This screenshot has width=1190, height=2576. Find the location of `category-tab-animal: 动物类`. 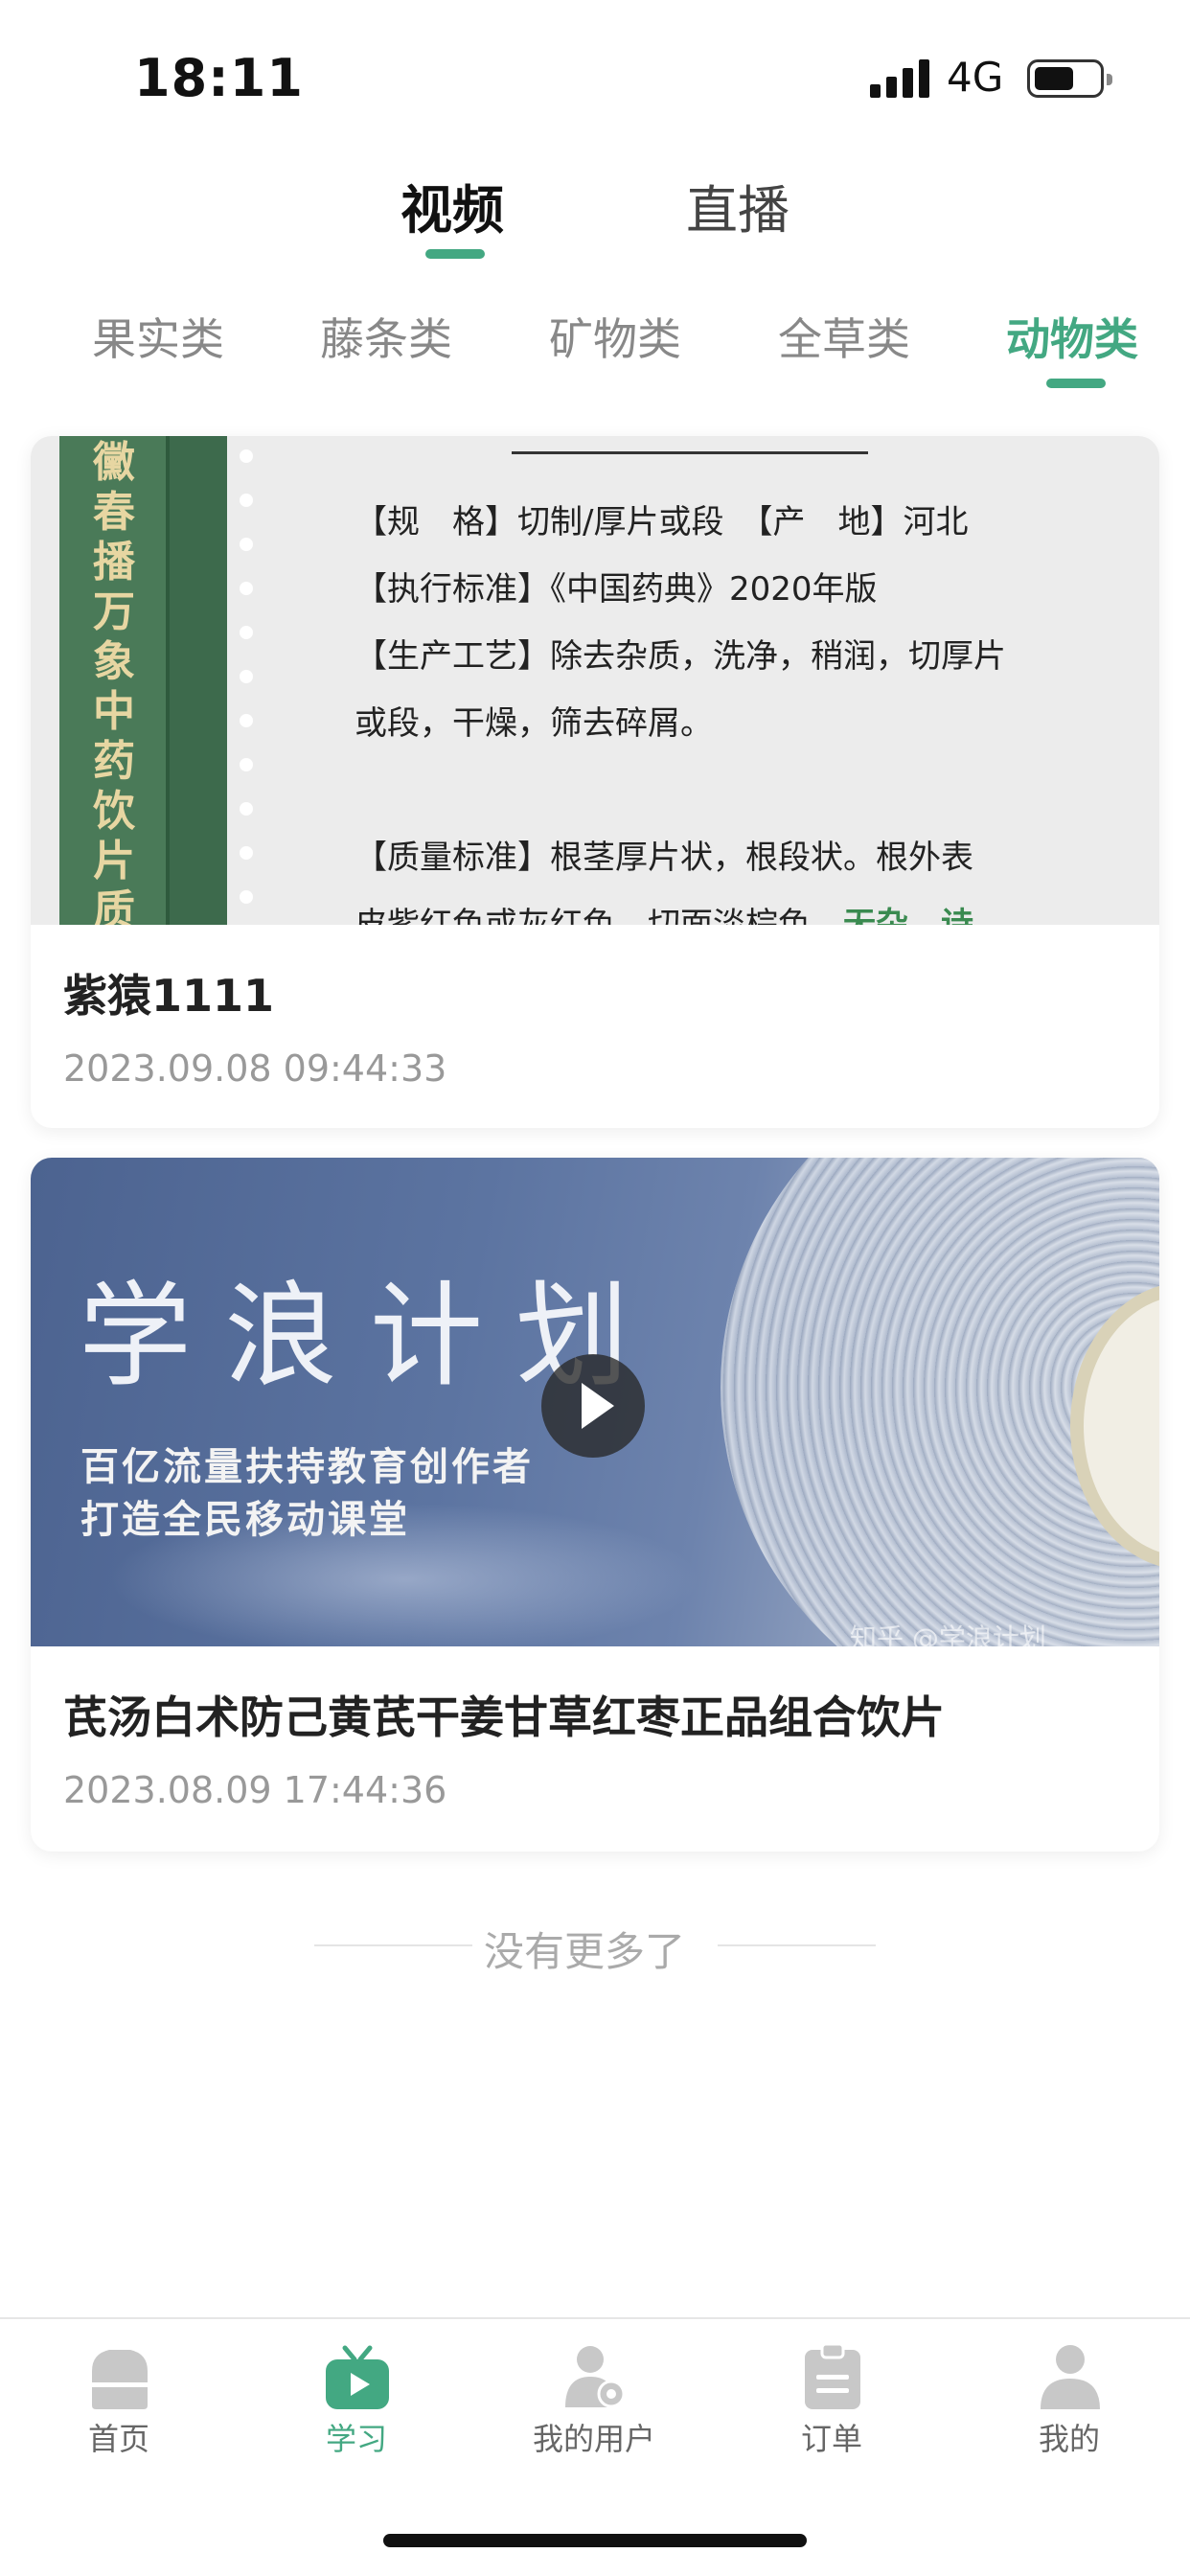

category-tab-animal: 动物类 is located at coordinates (1072, 336).